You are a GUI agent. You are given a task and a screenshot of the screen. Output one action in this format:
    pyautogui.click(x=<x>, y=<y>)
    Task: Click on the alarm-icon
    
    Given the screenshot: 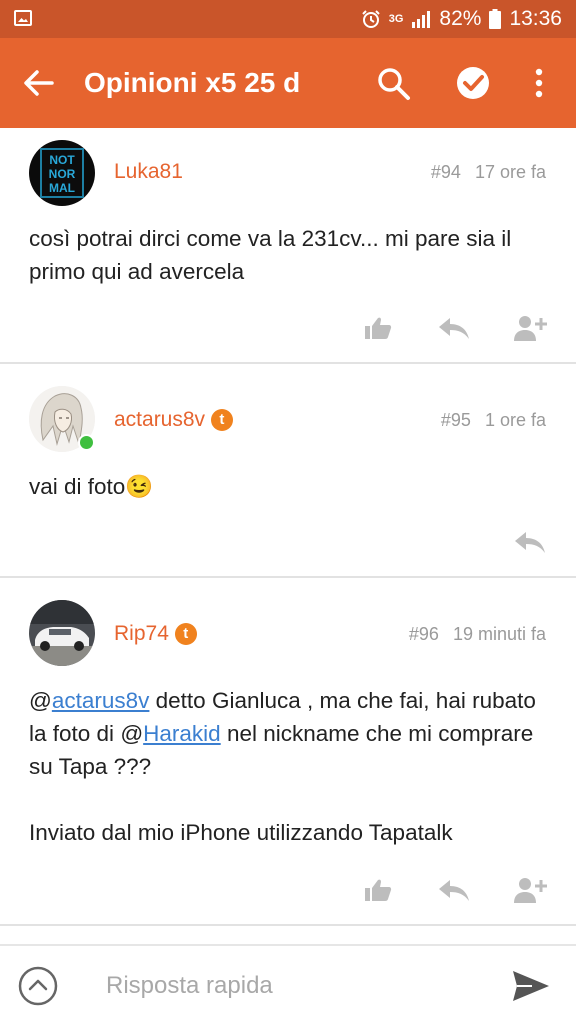 What is the action you would take?
    pyautogui.click(x=371, y=19)
    